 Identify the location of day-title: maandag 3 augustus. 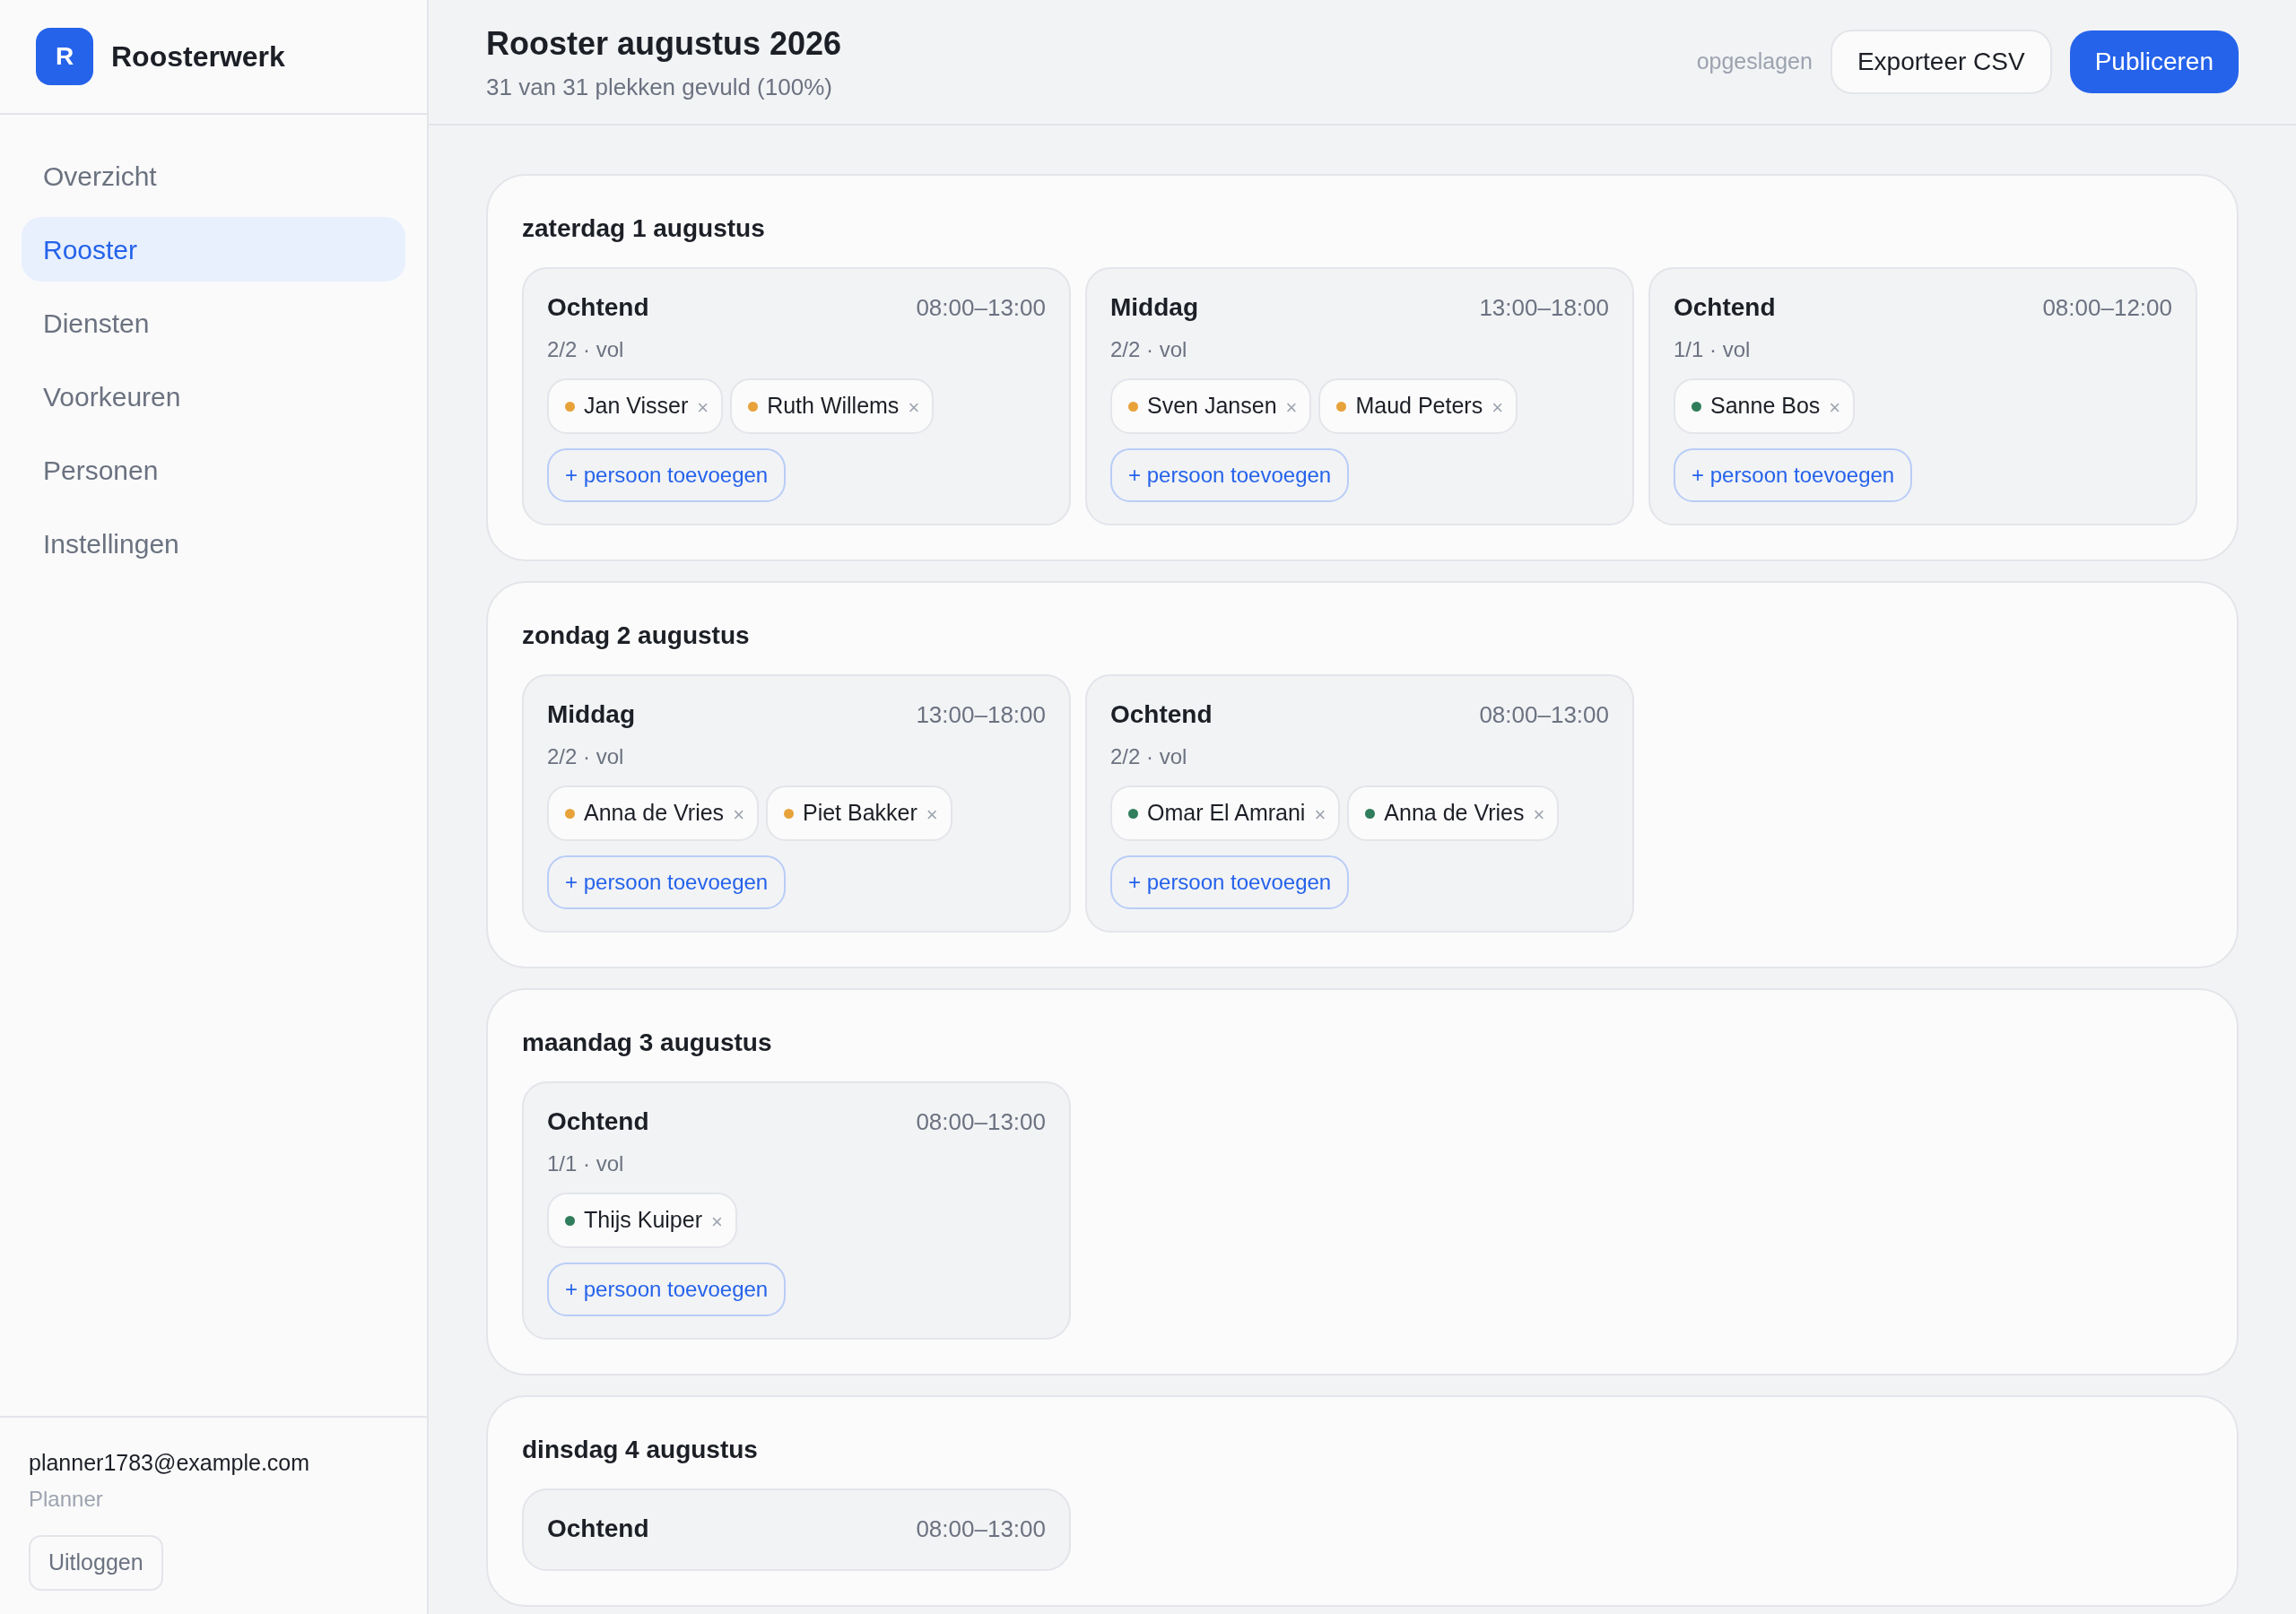
(647, 1043).